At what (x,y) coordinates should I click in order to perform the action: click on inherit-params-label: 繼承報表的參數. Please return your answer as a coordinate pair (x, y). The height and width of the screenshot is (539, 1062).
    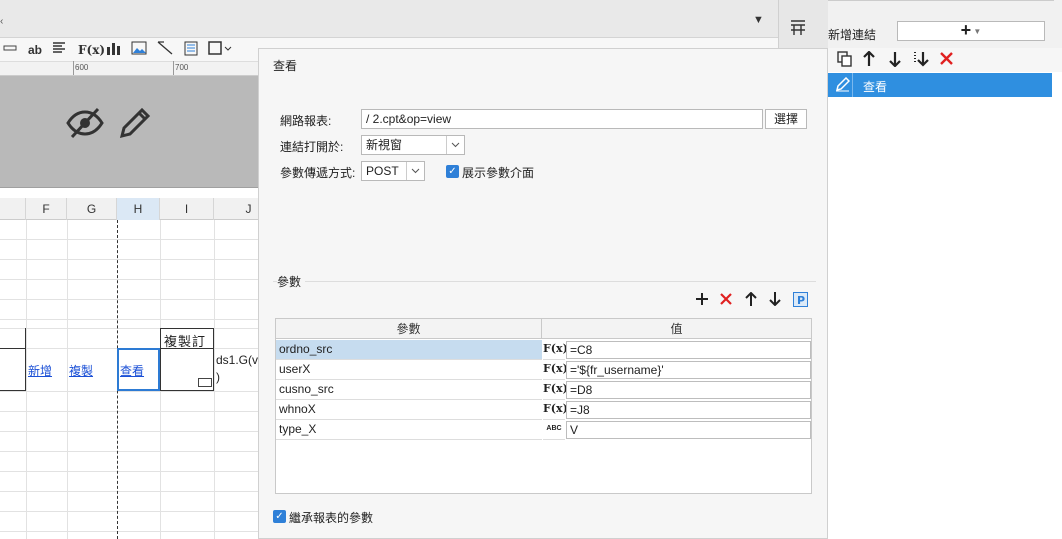
    Looking at the image, I should click on (331, 518).